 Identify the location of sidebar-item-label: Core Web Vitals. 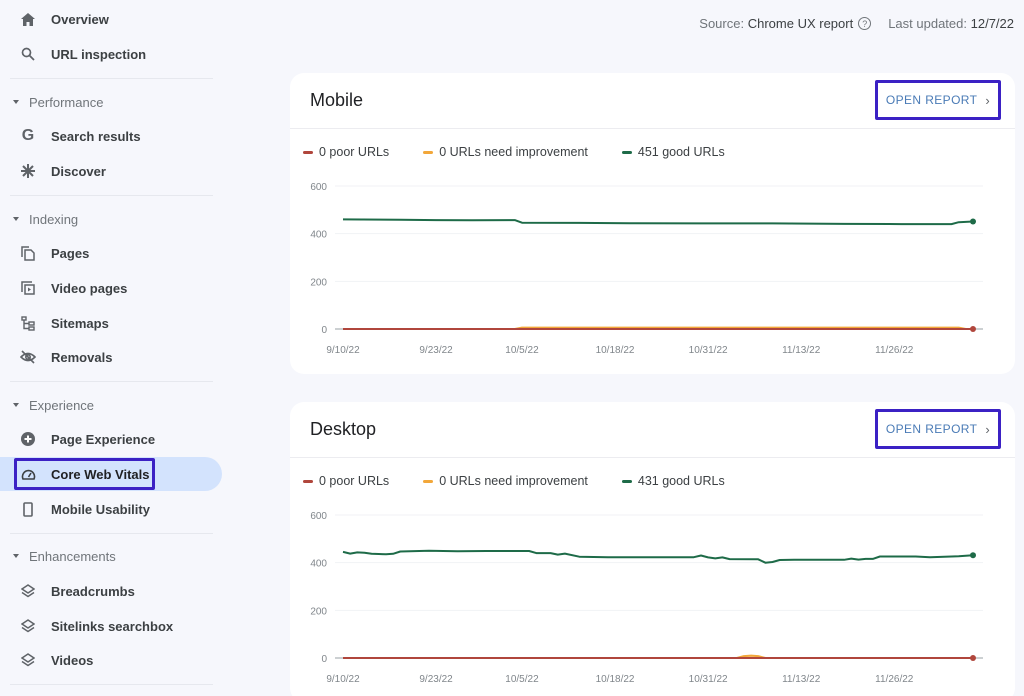
(100, 474).